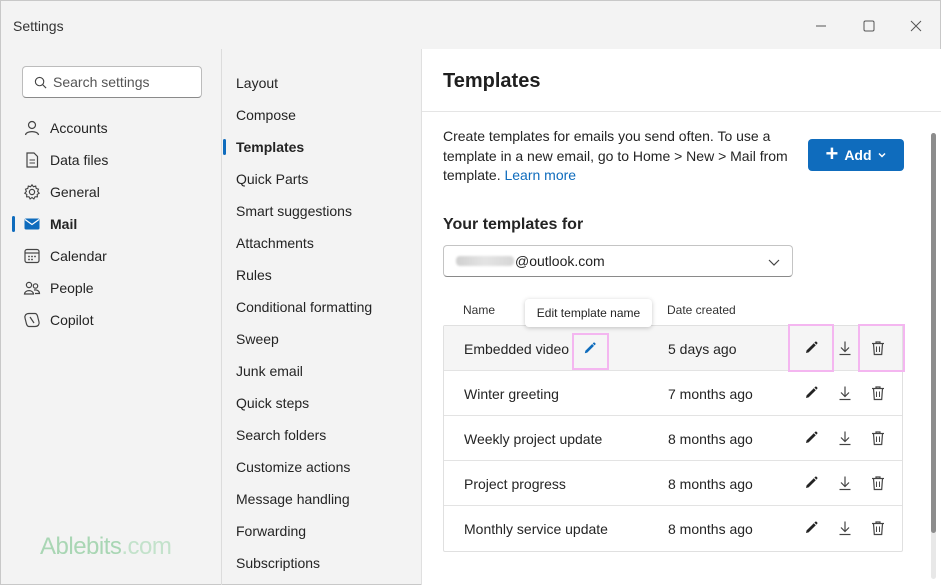 This screenshot has width=941, height=585. Describe the element at coordinates (32, 256) in the screenshot. I see `calendar-icon` at that location.